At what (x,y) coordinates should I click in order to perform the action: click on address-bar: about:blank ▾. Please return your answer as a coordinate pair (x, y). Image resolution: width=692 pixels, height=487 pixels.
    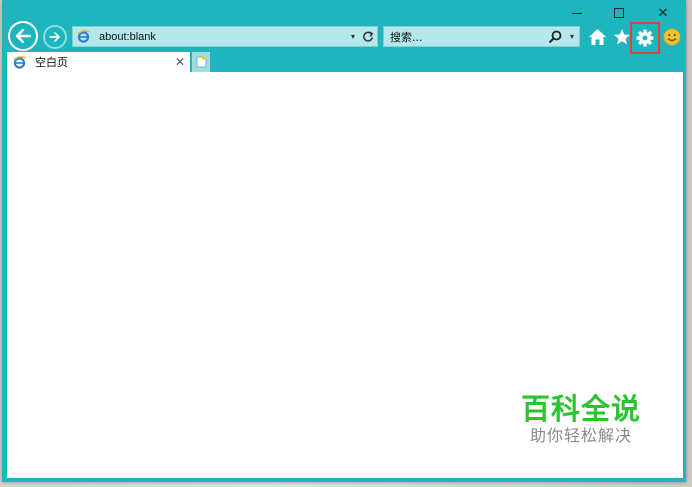
    Looking at the image, I should click on (225, 36).